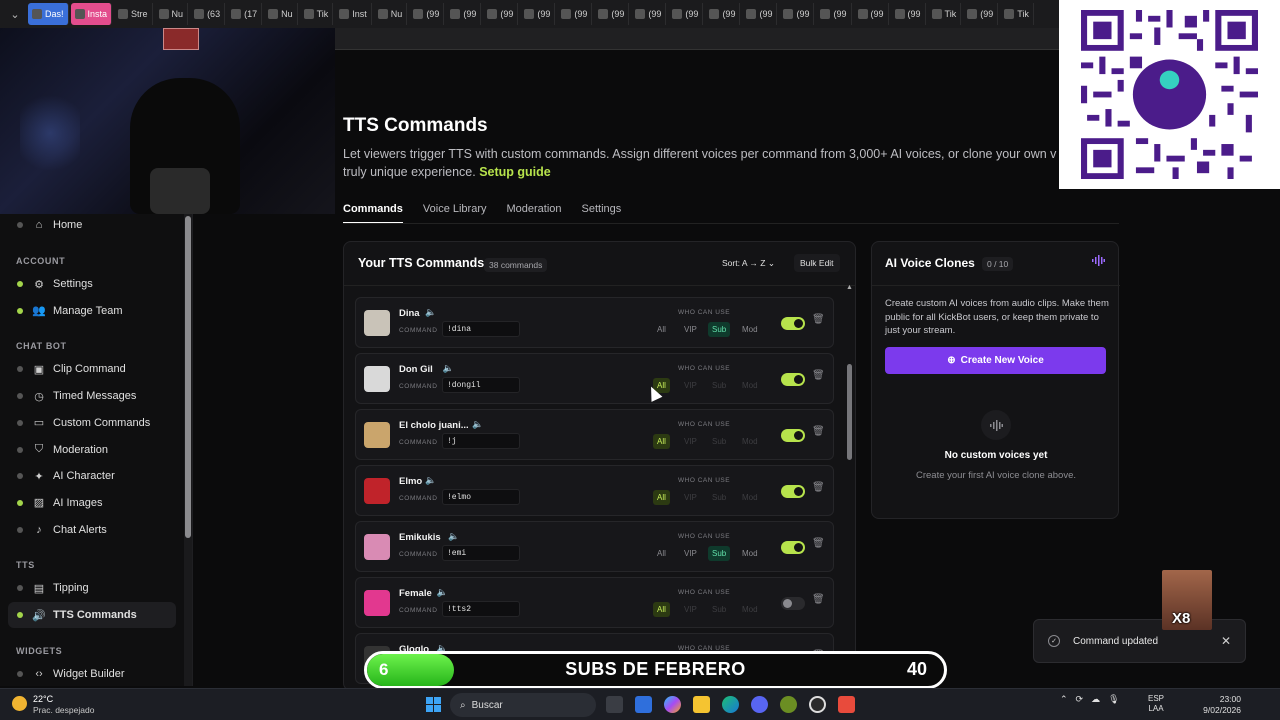 The width and height of the screenshot is (1280, 720). What do you see at coordinates (91, 14) in the screenshot?
I see `browser-tab: Insta` at bounding box center [91, 14].